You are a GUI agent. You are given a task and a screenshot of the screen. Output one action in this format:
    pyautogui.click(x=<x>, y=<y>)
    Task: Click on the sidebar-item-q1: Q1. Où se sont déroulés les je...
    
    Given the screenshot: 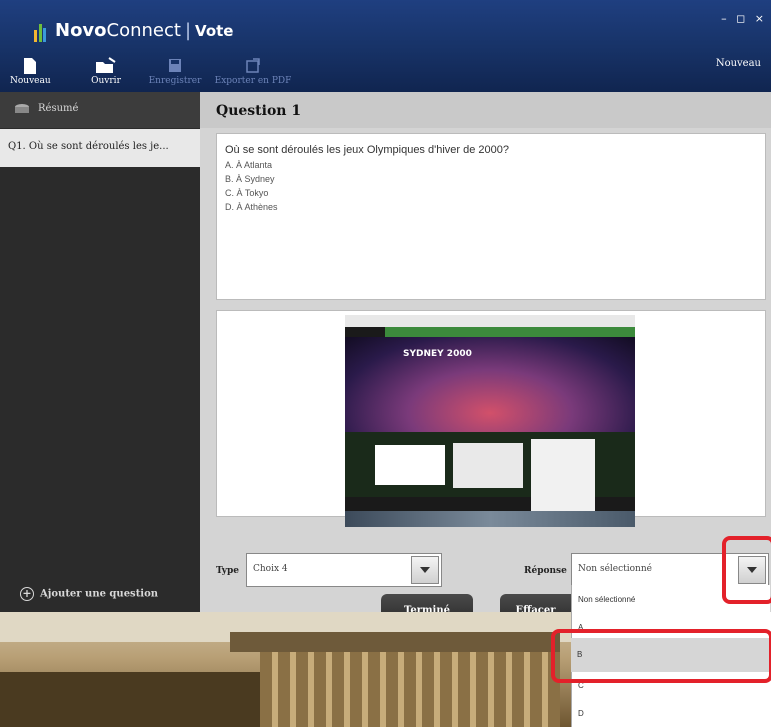 What is the action you would take?
    pyautogui.click(x=100, y=148)
    